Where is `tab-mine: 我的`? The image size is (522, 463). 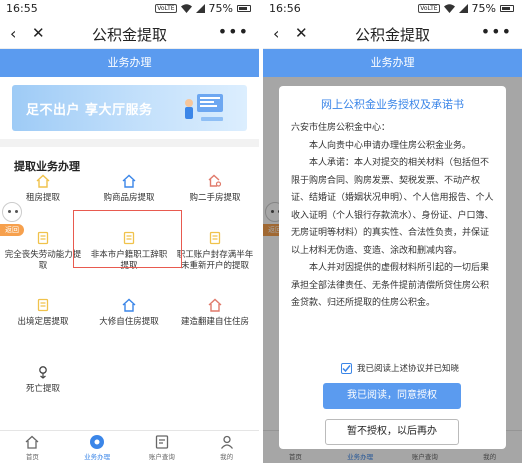 tab-mine: 我的 is located at coordinates (226, 447).